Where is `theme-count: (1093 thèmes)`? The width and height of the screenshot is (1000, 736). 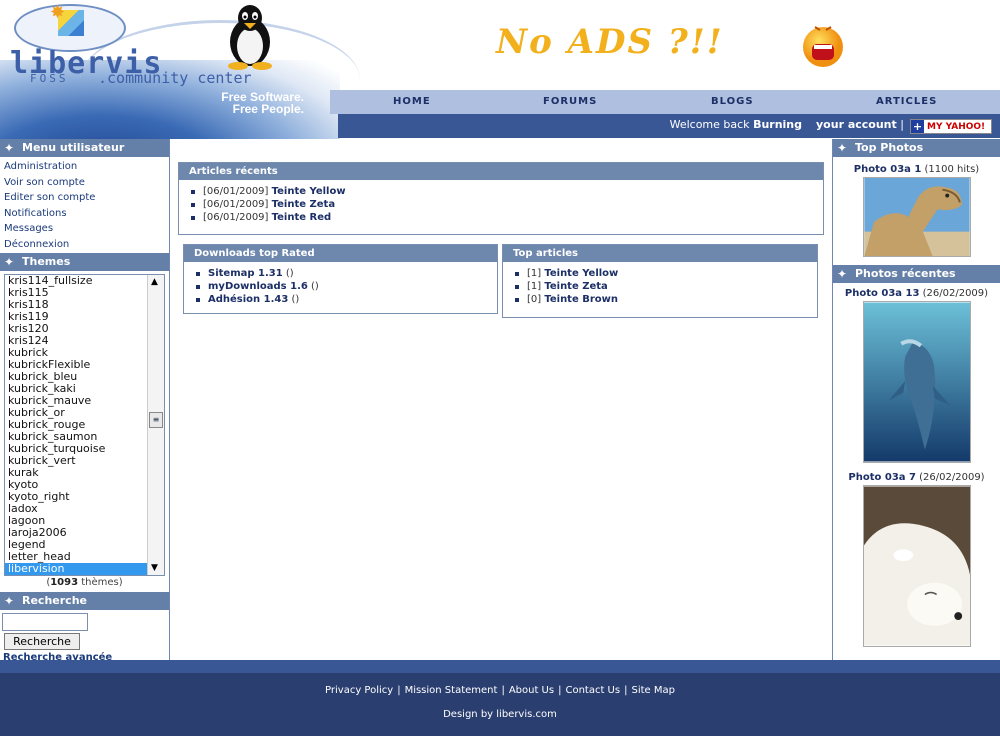 theme-count: (1093 thèmes) is located at coordinates (84, 583).